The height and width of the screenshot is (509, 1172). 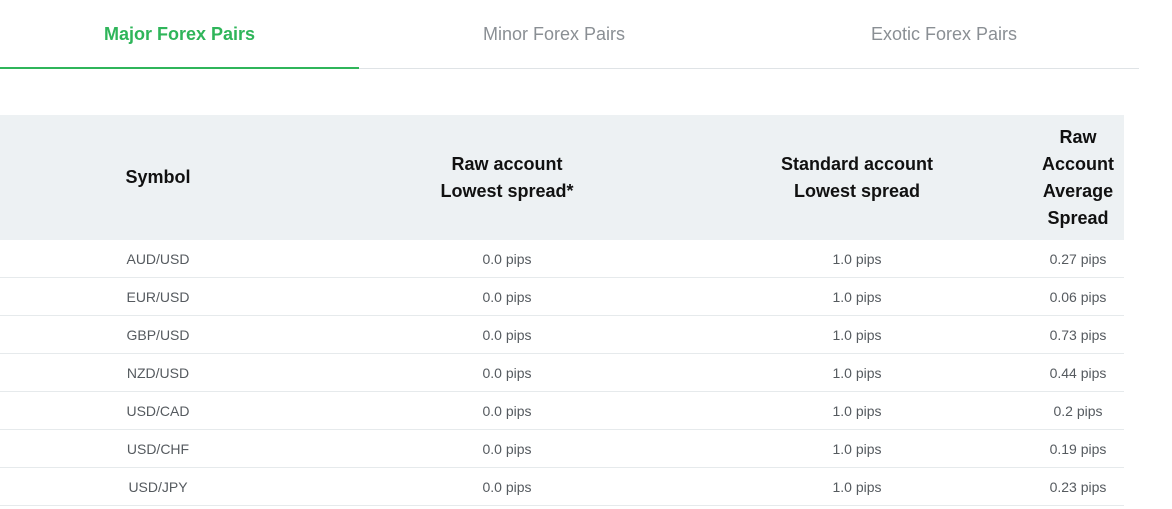 What do you see at coordinates (1078, 410) in the screenshot?
I see `cell-raw-average-spread: 0.2 pips` at bounding box center [1078, 410].